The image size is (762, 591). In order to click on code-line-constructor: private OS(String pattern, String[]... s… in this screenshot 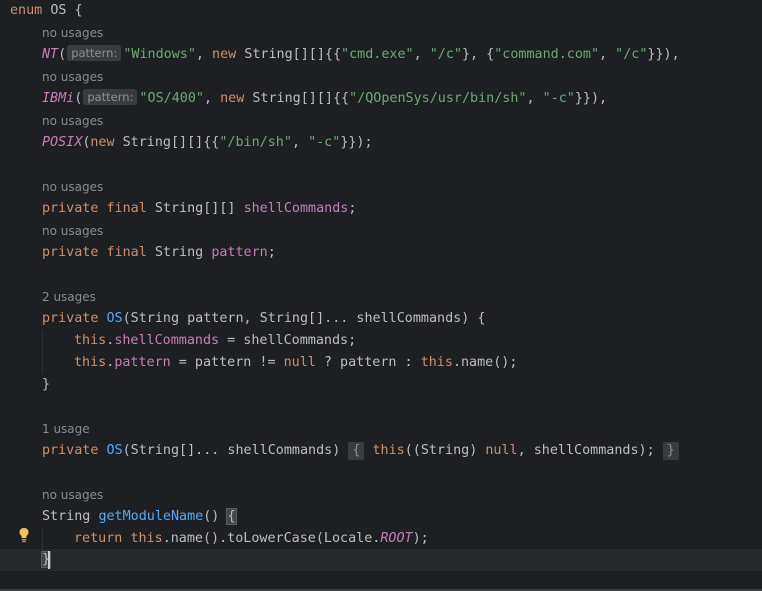, I will do `click(263, 319)`.